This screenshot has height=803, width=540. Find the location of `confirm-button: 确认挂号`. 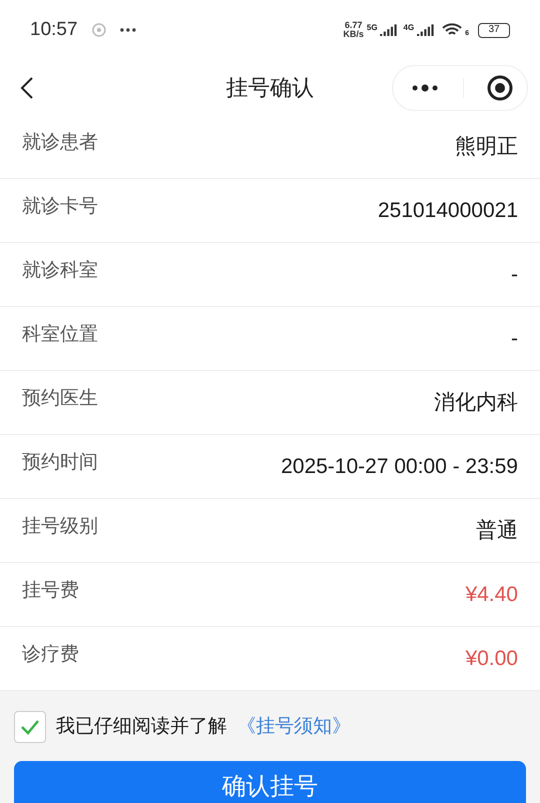

confirm-button: 确认挂号 is located at coordinates (270, 782).